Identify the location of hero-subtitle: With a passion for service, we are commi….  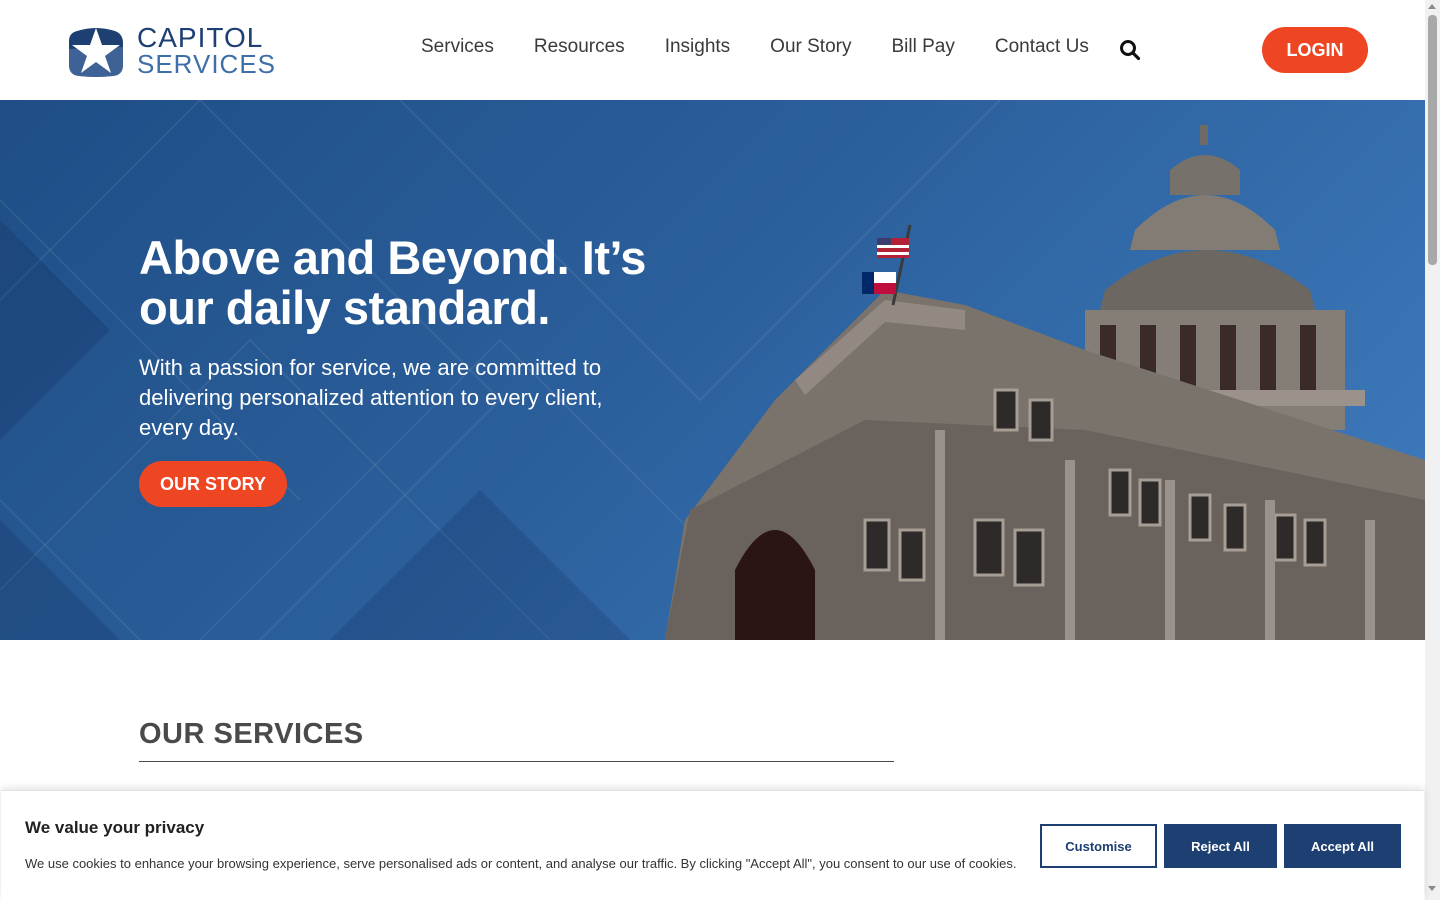
(371, 397).